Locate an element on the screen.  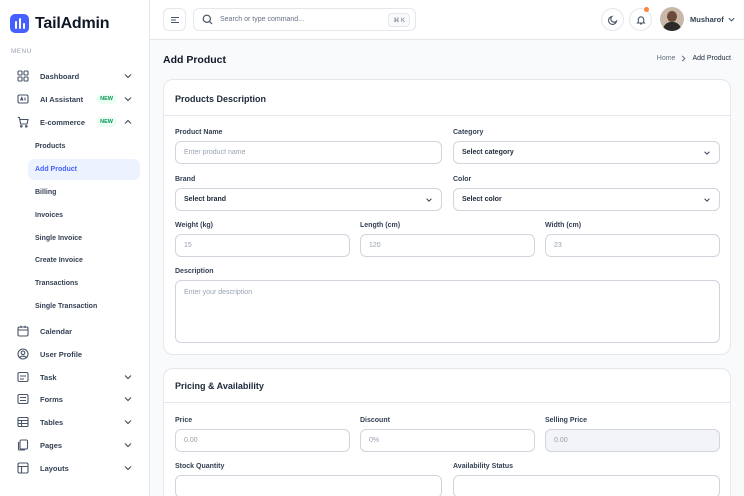
dark-mode-toggle-button is located at coordinates (612, 19).